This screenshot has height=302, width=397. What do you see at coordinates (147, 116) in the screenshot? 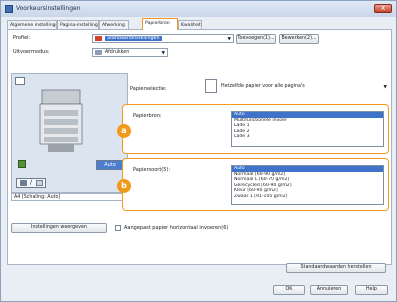
I see `paper-source-label: Papierbron:` at bounding box center [147, 116].